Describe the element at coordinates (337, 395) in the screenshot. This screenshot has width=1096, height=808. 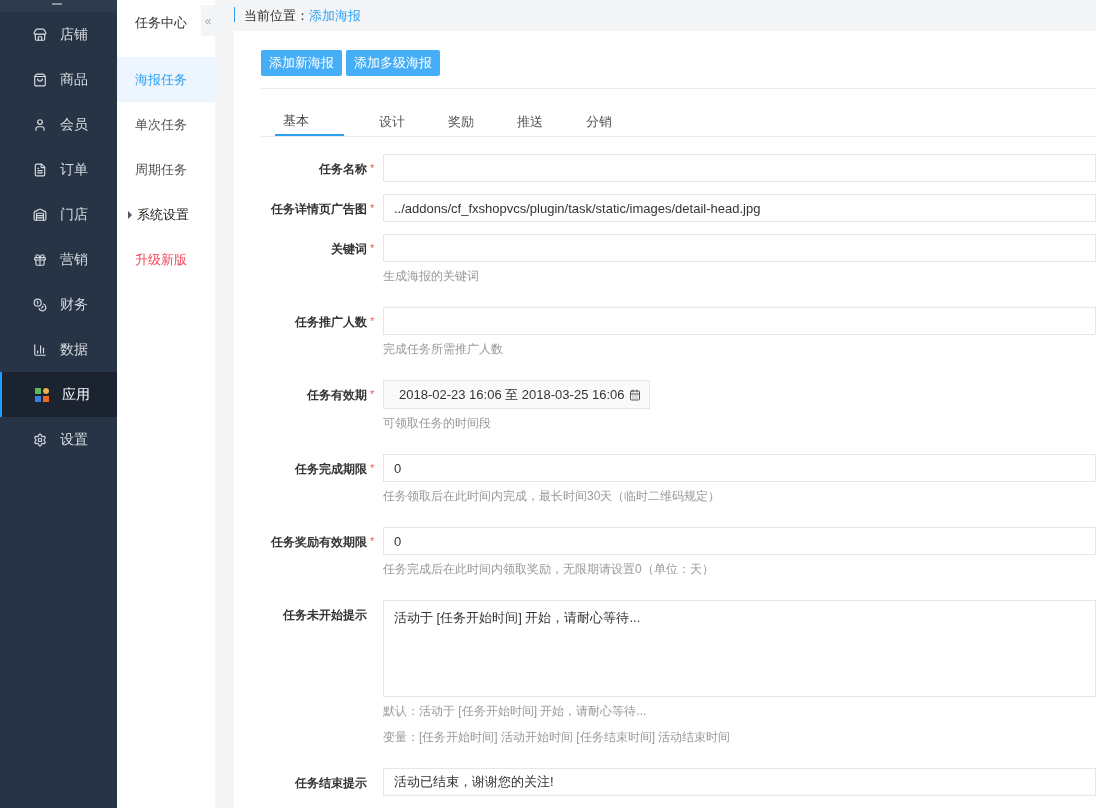
I see `field-label: 任务有效期` at that location.